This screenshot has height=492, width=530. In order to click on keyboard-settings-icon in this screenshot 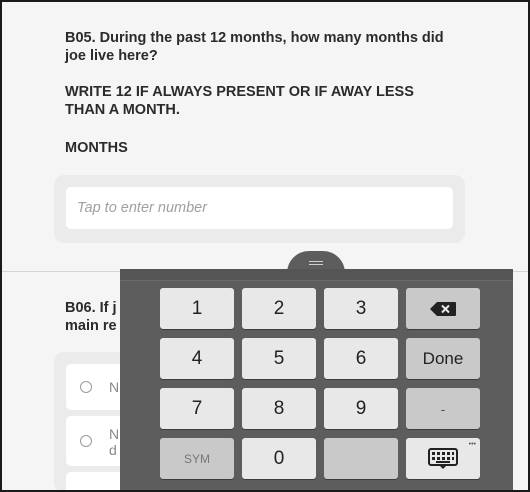, I will do `click(443, 458)`.